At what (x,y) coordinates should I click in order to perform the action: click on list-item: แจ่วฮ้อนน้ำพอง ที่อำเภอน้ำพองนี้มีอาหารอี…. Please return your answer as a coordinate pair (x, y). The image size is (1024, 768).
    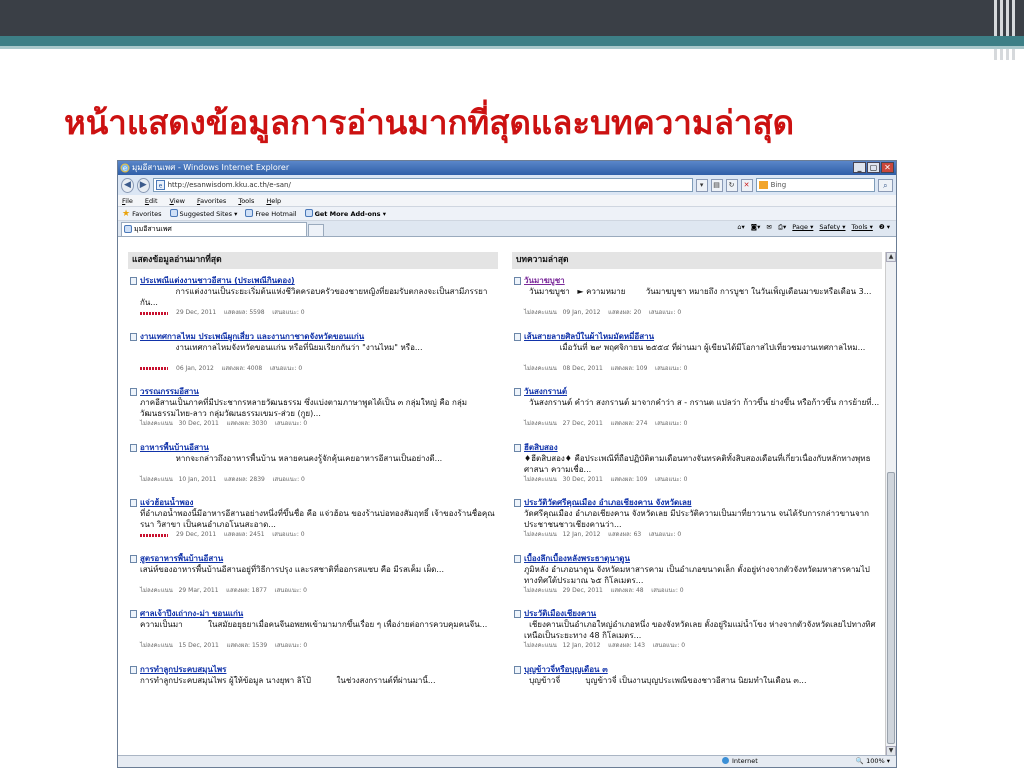
    Looking at the image, I should click on (313, 525).